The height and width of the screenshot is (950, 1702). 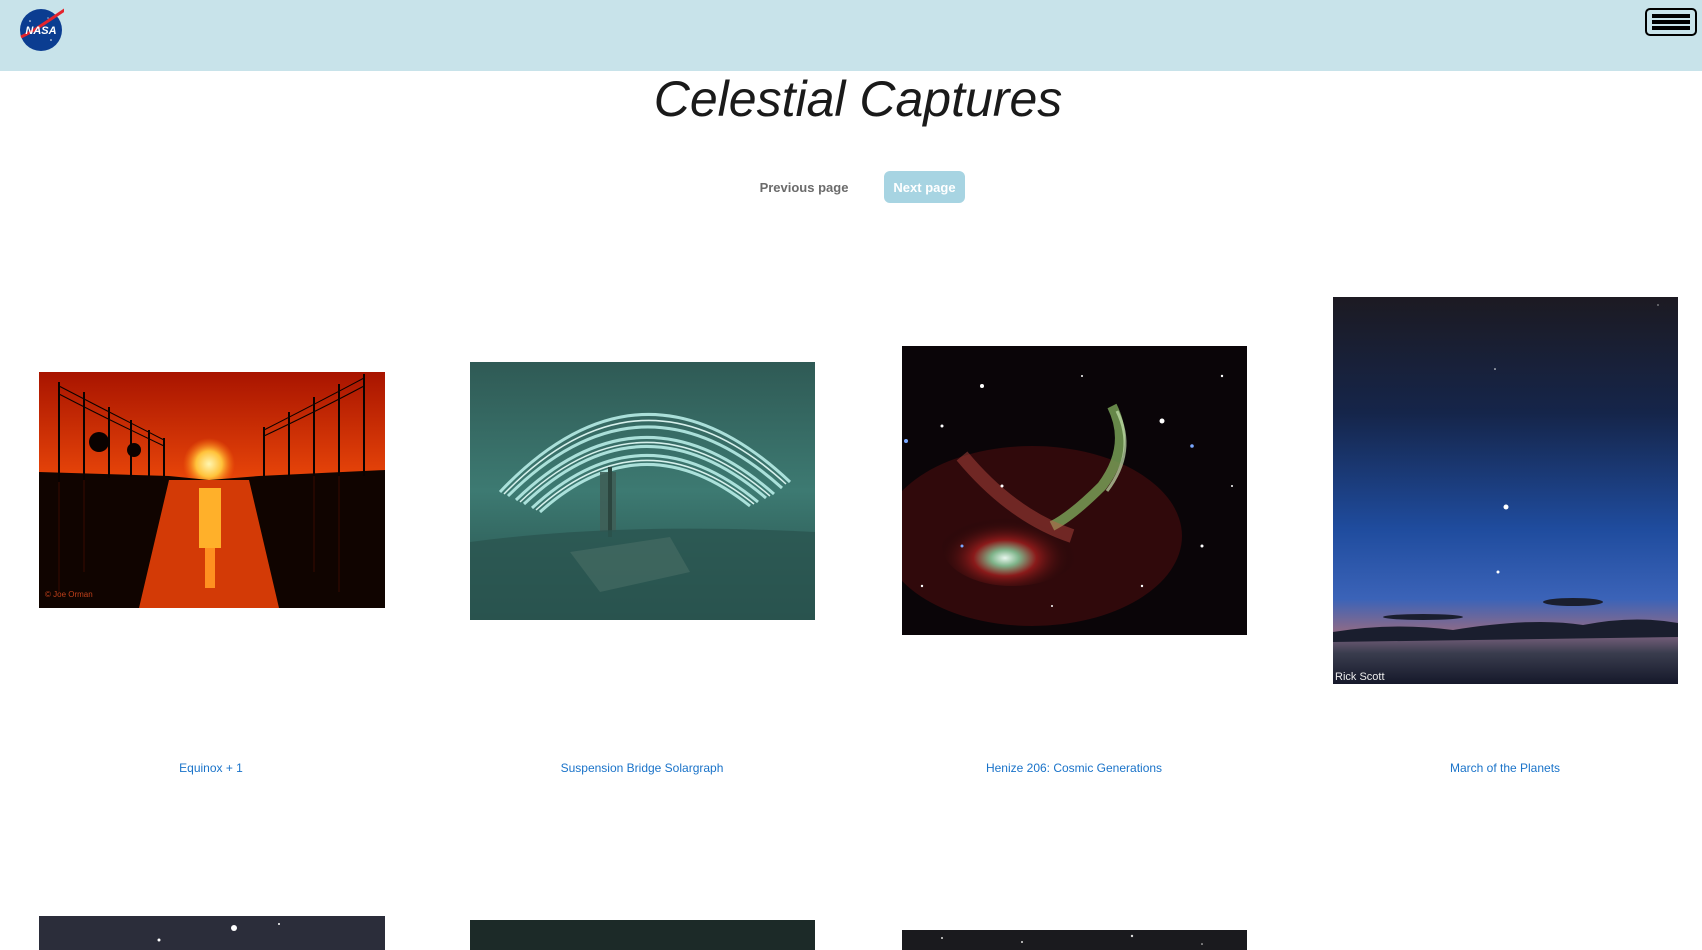 I want to click on caption-link-henize-206: Henize 206: Cosmic Generations, so click(x=1074, y=768).